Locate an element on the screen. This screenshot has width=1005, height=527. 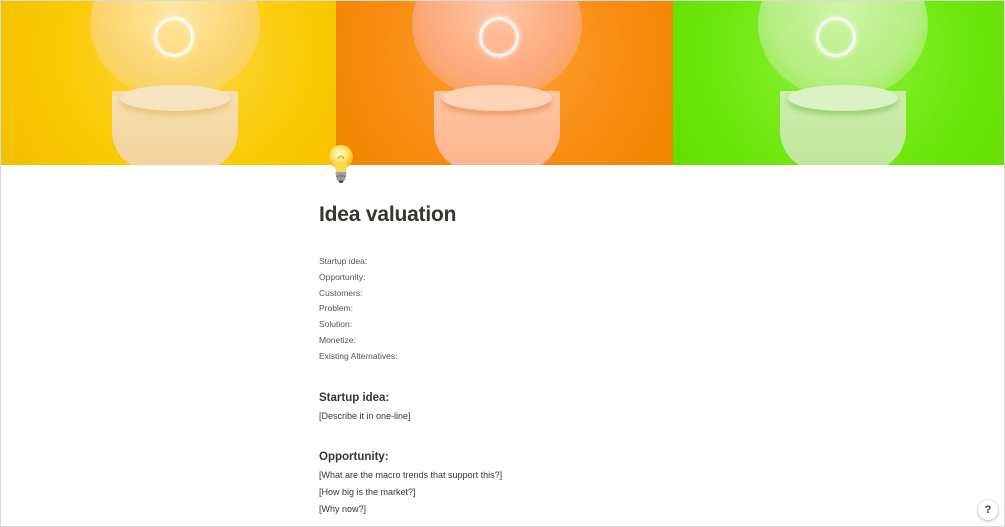
property-customers: Customers: is located at coordinates (358, 295).